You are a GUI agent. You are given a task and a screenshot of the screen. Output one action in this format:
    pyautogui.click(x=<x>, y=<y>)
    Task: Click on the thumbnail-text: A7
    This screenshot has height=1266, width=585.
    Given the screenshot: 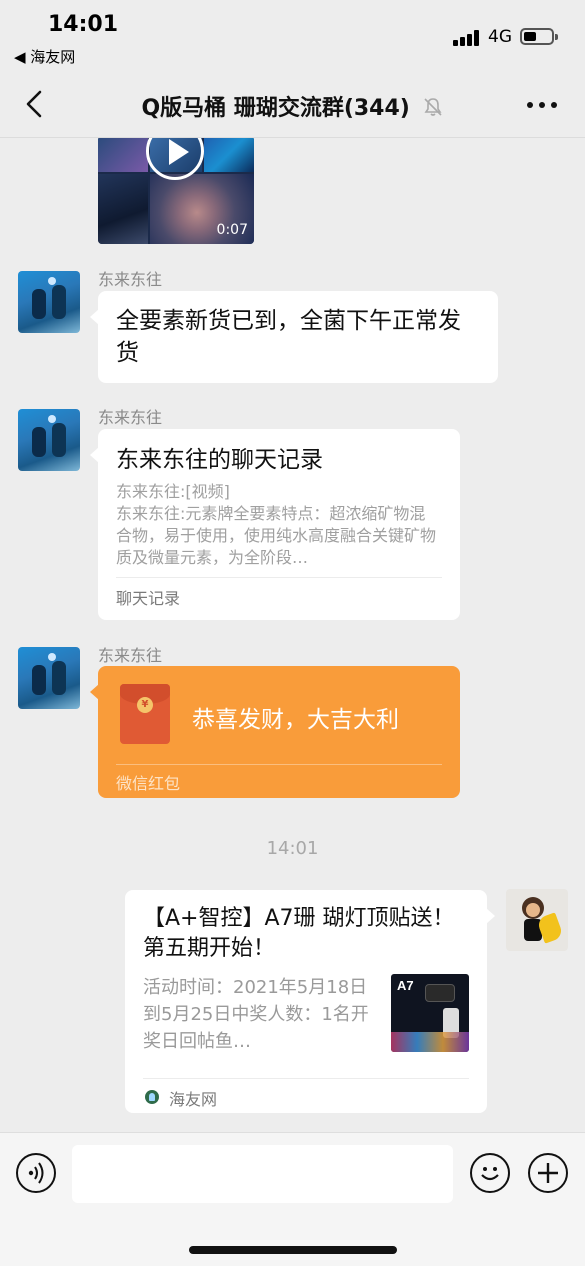 What is the action you would take?
    pyautogui.click(x=405, y=985)
    